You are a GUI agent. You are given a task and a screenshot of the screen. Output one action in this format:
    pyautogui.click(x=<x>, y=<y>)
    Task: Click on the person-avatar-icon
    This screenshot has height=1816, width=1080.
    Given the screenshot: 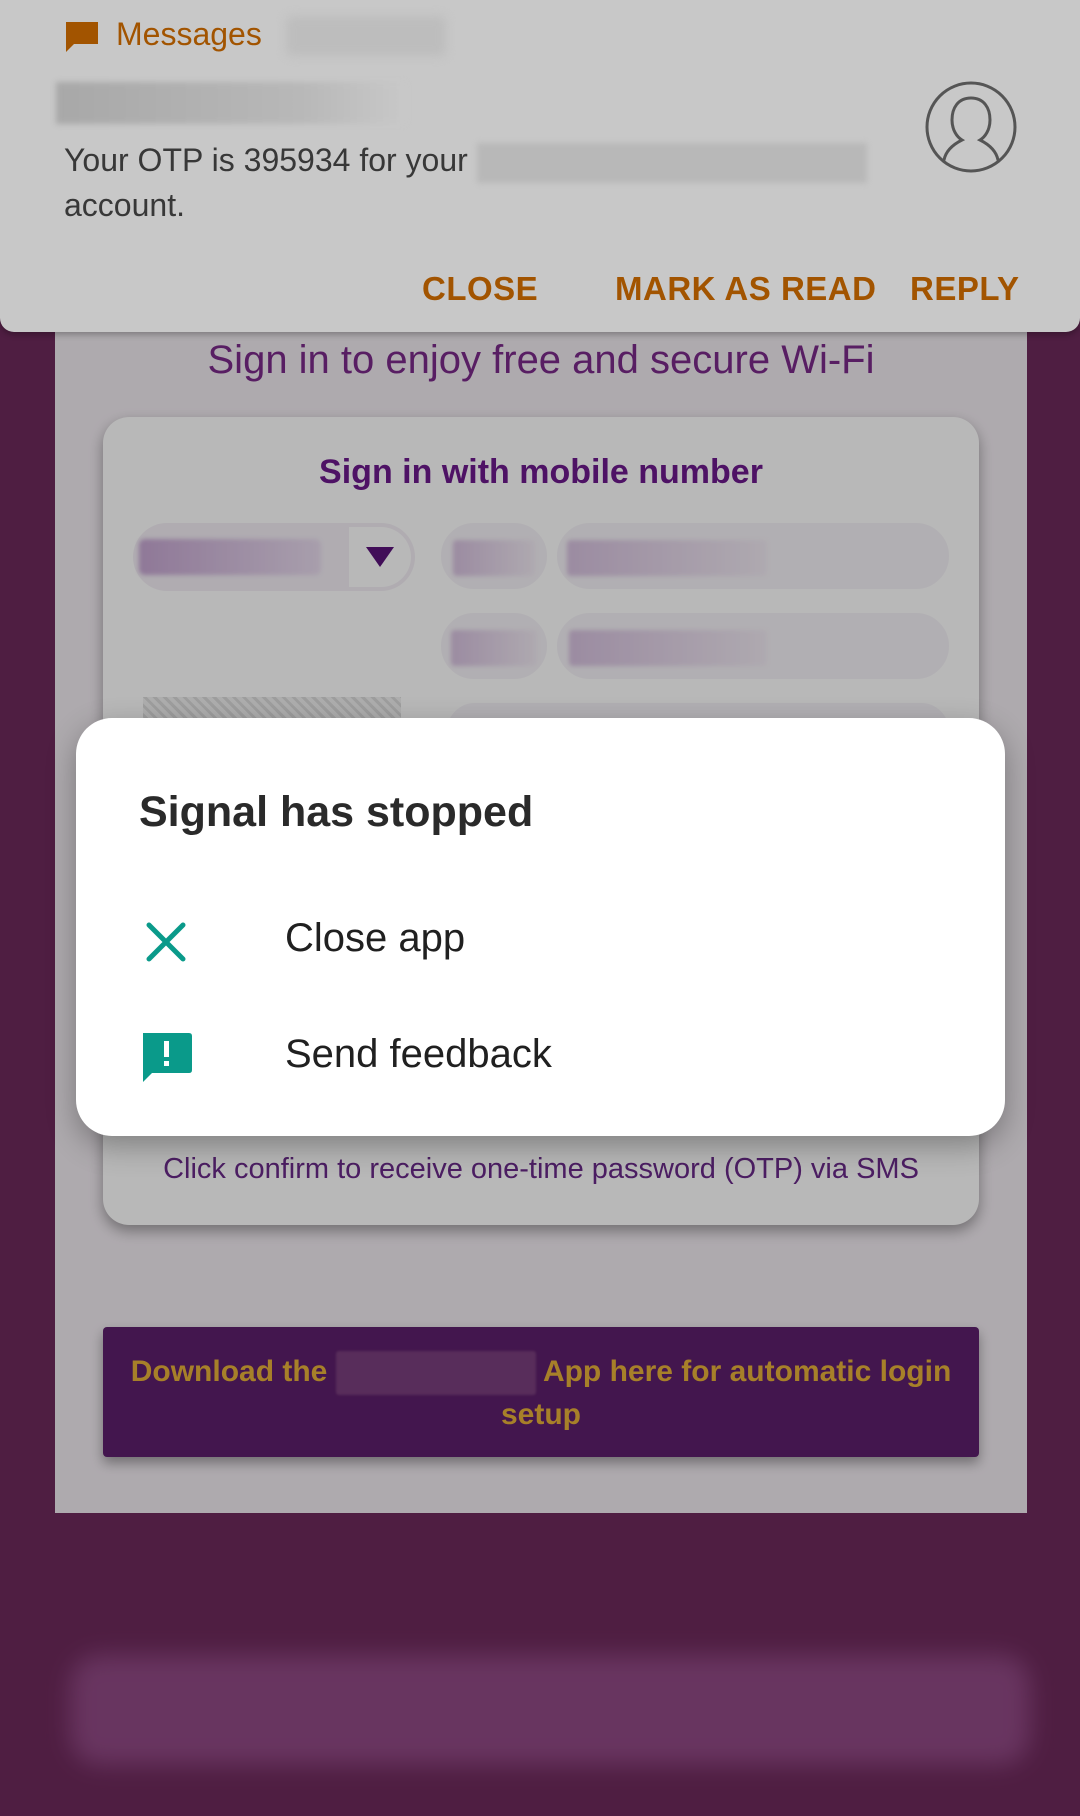 What is the action you would take?
    pyautogui.click(x=971, y=127)
    